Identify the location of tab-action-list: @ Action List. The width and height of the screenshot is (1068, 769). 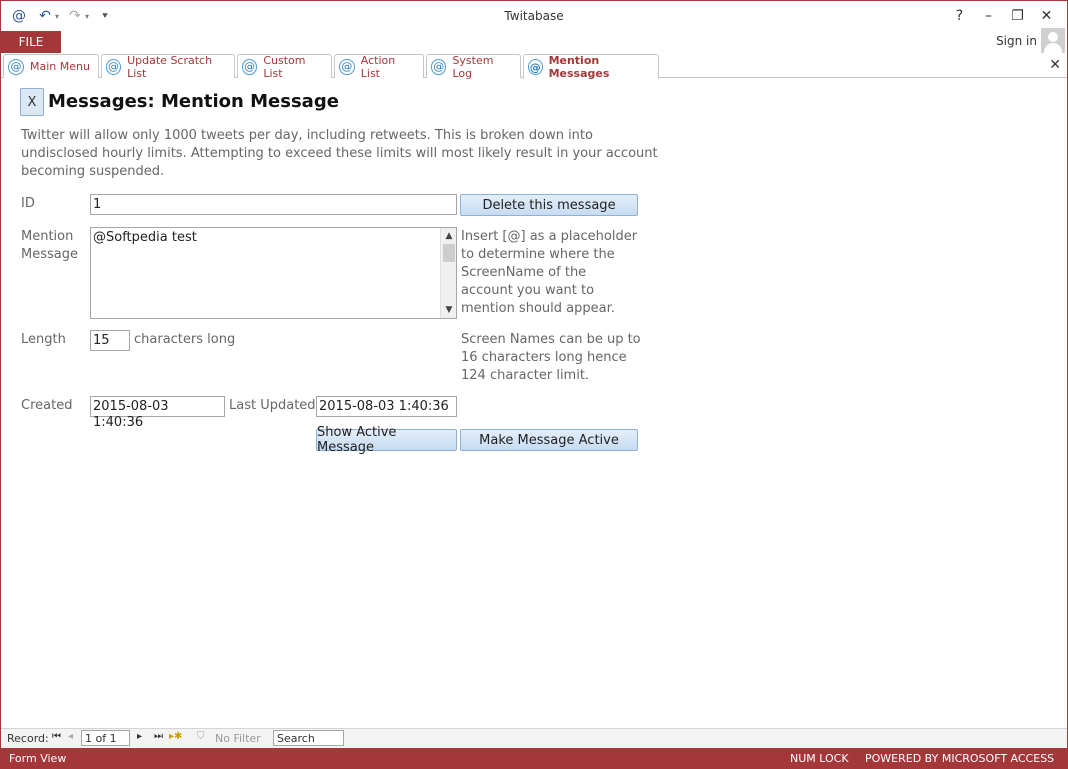
(379, 66).